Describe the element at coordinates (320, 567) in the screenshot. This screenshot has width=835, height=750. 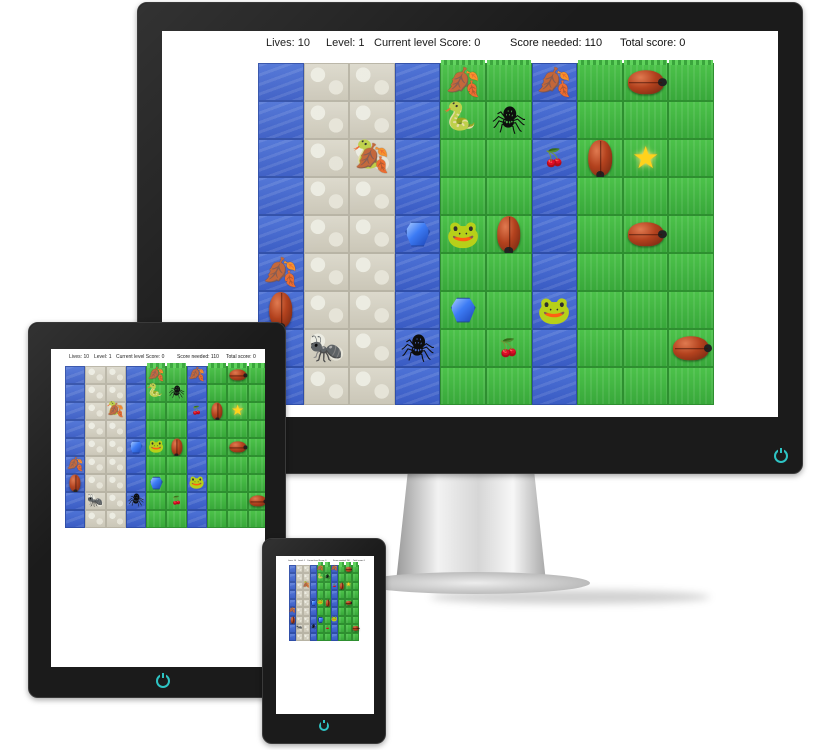
I see `grass-tile: 🍂` at that location.